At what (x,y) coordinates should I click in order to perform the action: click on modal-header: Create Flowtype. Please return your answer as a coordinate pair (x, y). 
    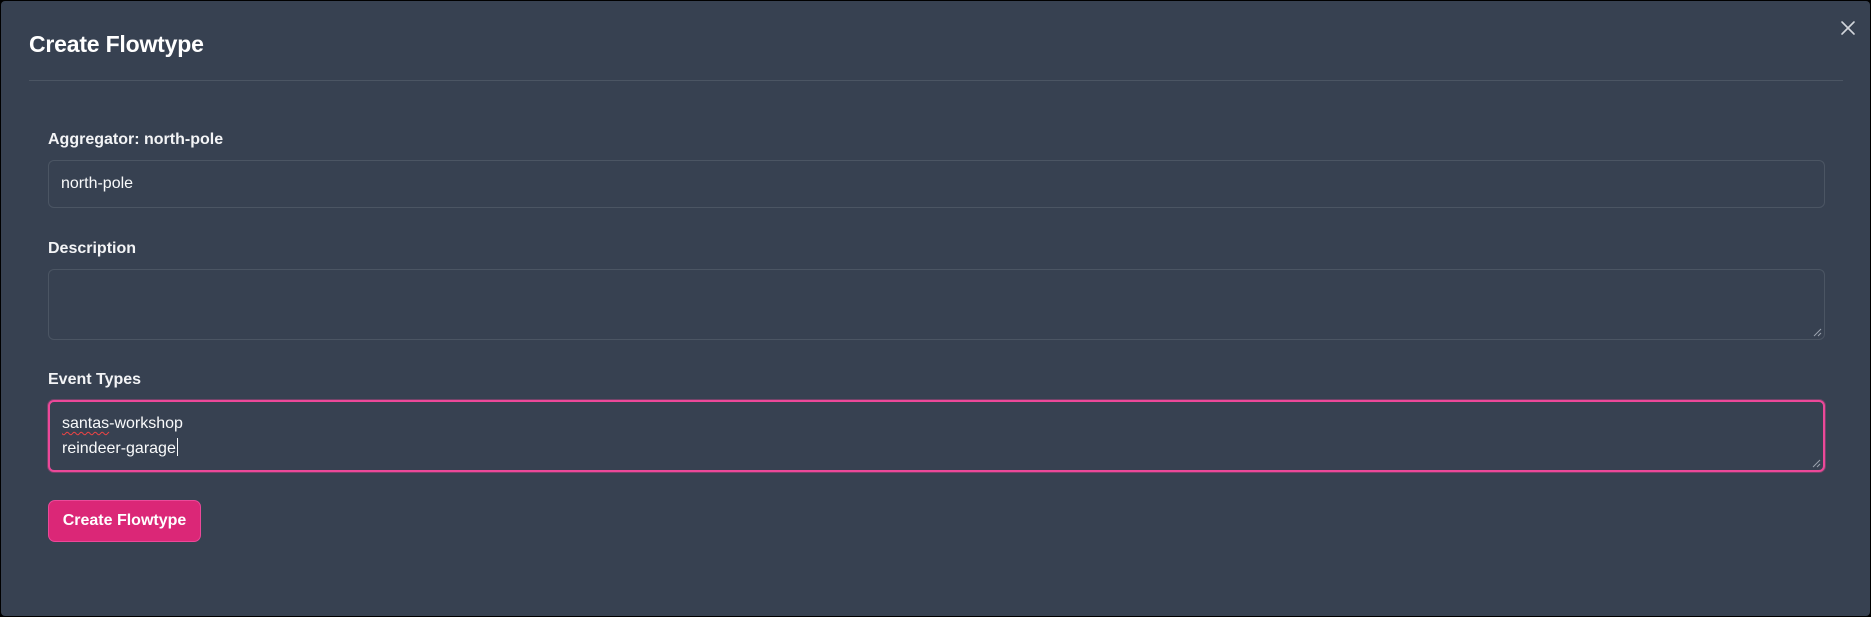
    Looking at the image, I should click on (936, 41).